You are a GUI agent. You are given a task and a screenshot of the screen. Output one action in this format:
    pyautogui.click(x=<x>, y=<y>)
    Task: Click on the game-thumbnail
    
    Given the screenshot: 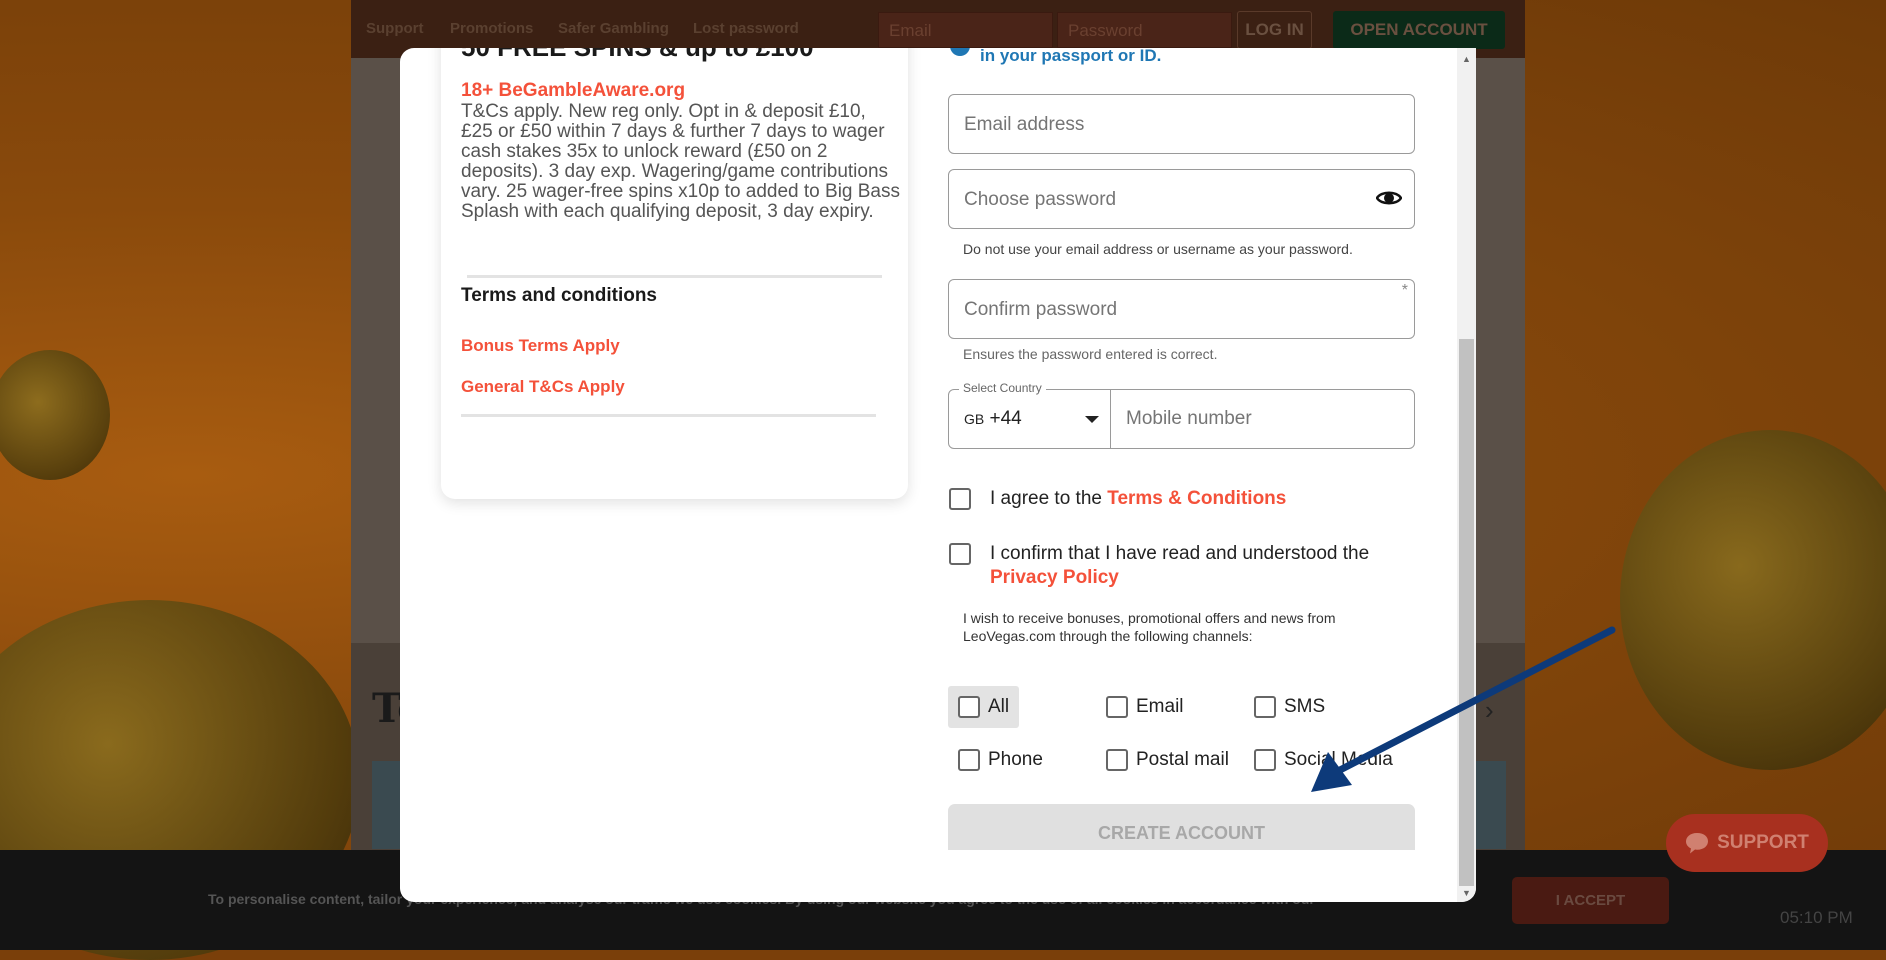 What is the action you would take?
    pyautogui.click(x=1491, y=805)
    